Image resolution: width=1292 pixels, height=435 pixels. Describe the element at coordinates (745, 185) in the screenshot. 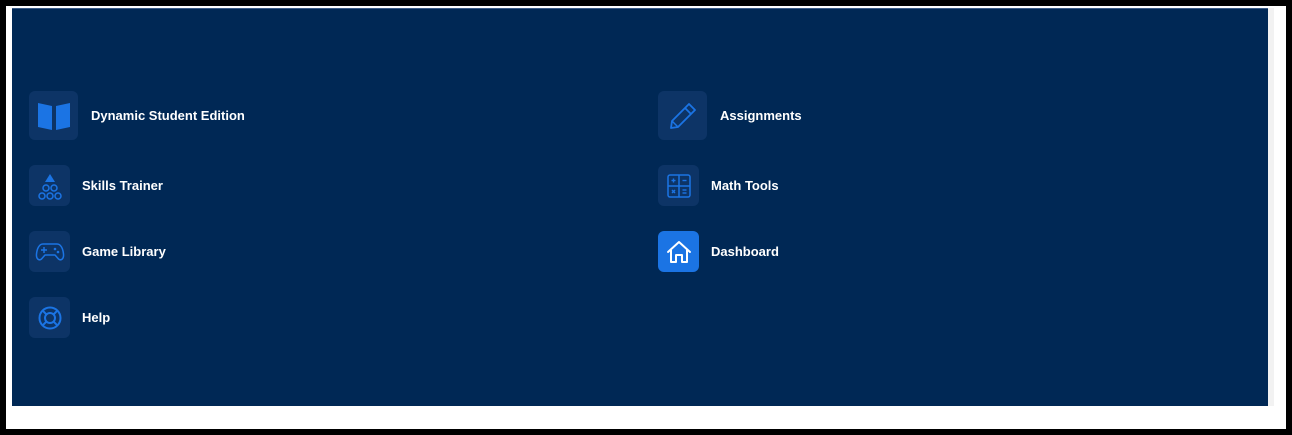

I see `menu-item-label: Math Tools` at that location.